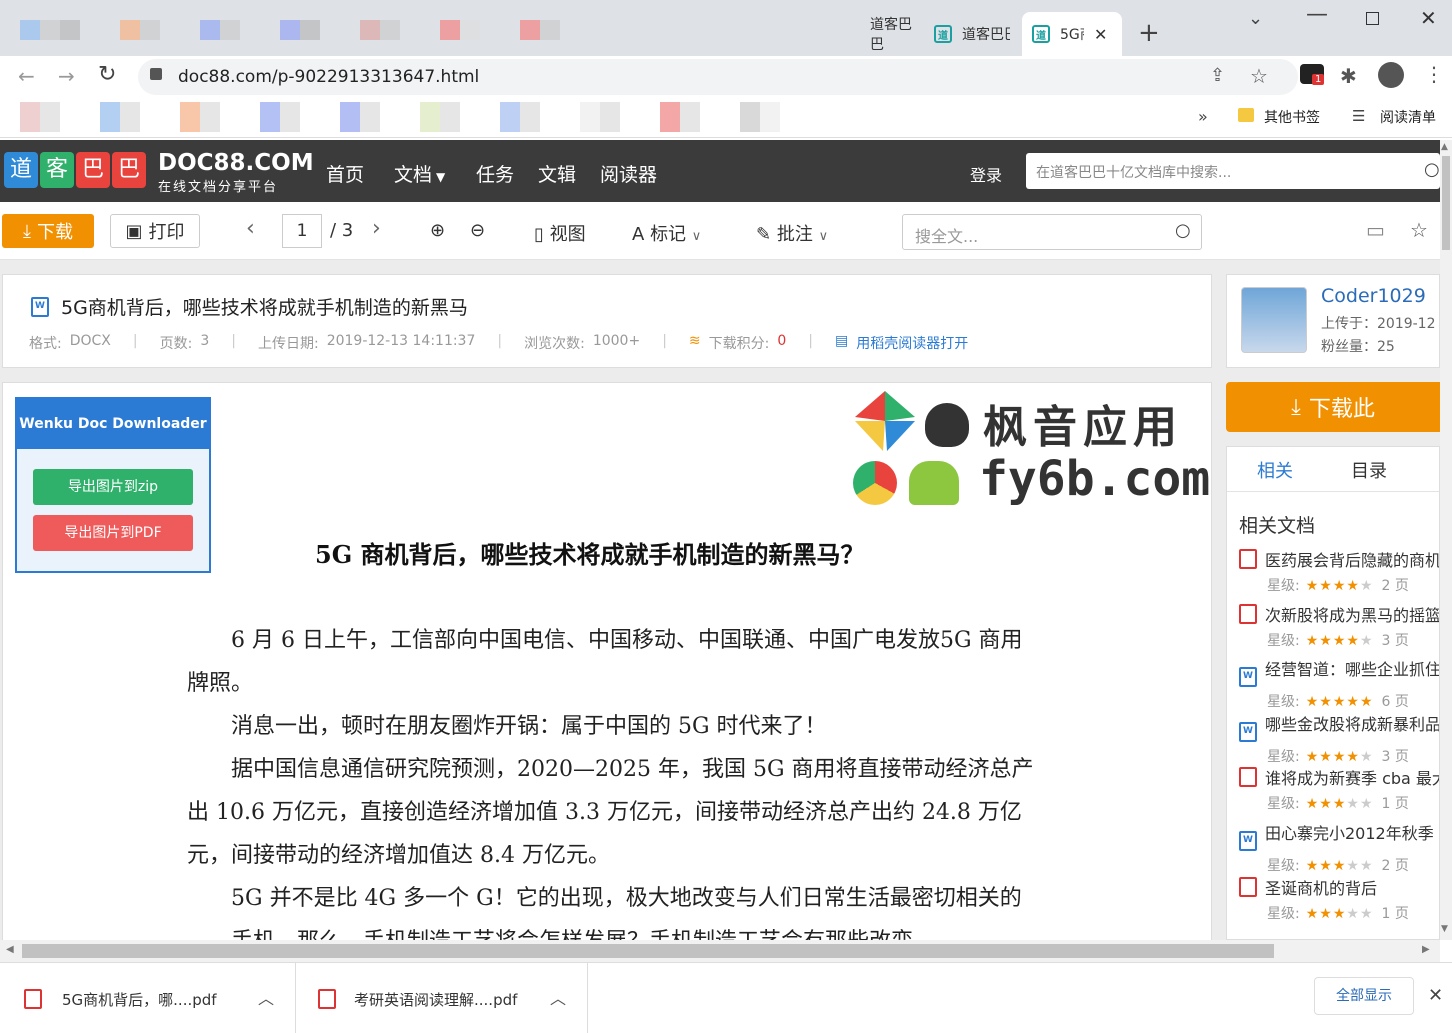  Describe the element at coordinates (1434, 74) in the screenshot. I see `menu-kebab-icon: ⋮` at that location.